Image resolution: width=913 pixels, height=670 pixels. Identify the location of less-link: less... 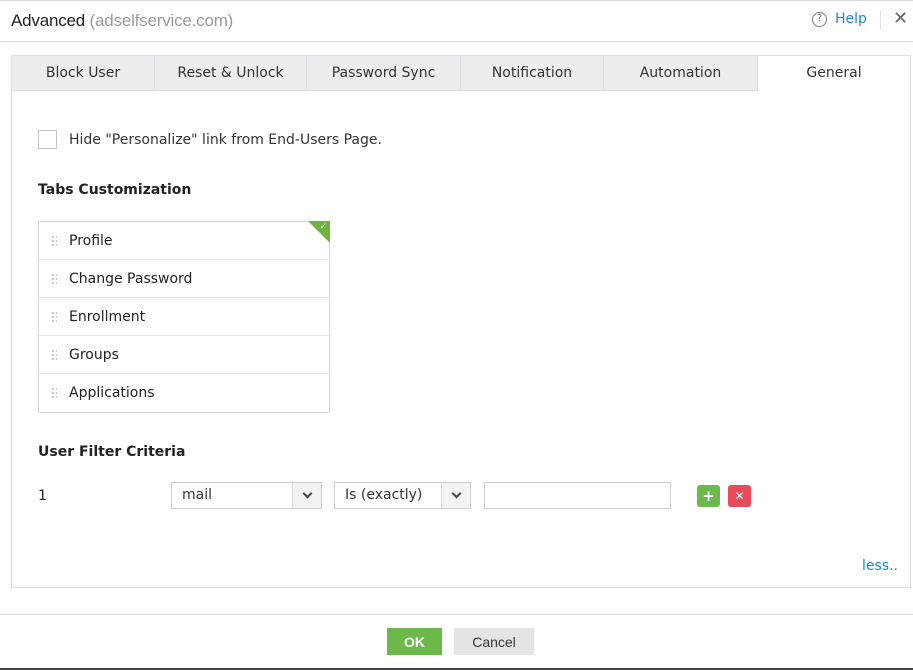
(880, 566).